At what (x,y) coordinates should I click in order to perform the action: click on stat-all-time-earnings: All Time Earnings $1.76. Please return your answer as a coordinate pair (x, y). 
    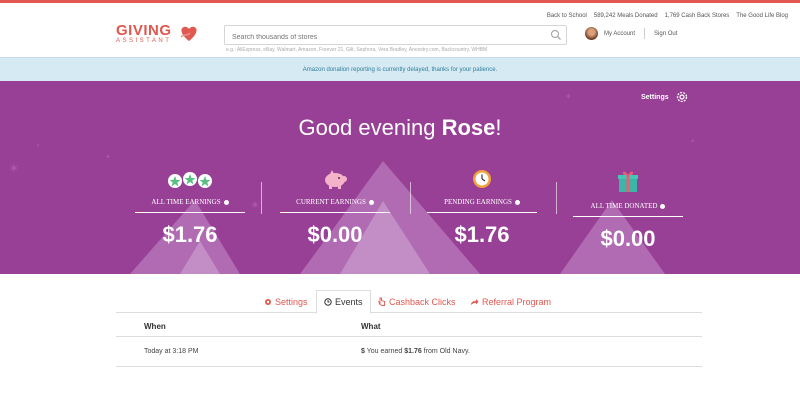
    Looking at the image, I should click on (190, 209).